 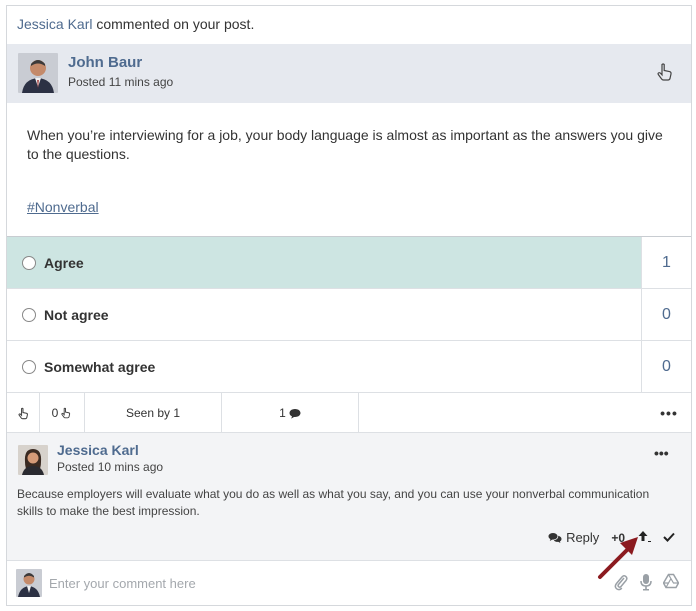 What do you see at coordinates (583, 537) in the screenshot?
I see `reply-label: Reply` at bounding box center [583, 537].